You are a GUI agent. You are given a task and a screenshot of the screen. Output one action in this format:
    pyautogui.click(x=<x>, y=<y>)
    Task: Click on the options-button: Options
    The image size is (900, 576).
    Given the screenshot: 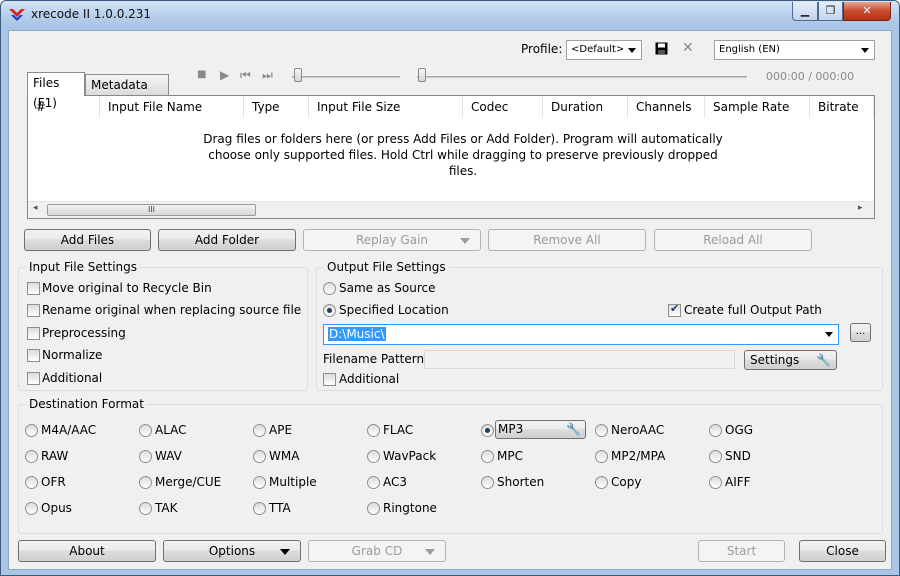 What is the action you would take?
    pyautogui.click(x=232, y=551)
    